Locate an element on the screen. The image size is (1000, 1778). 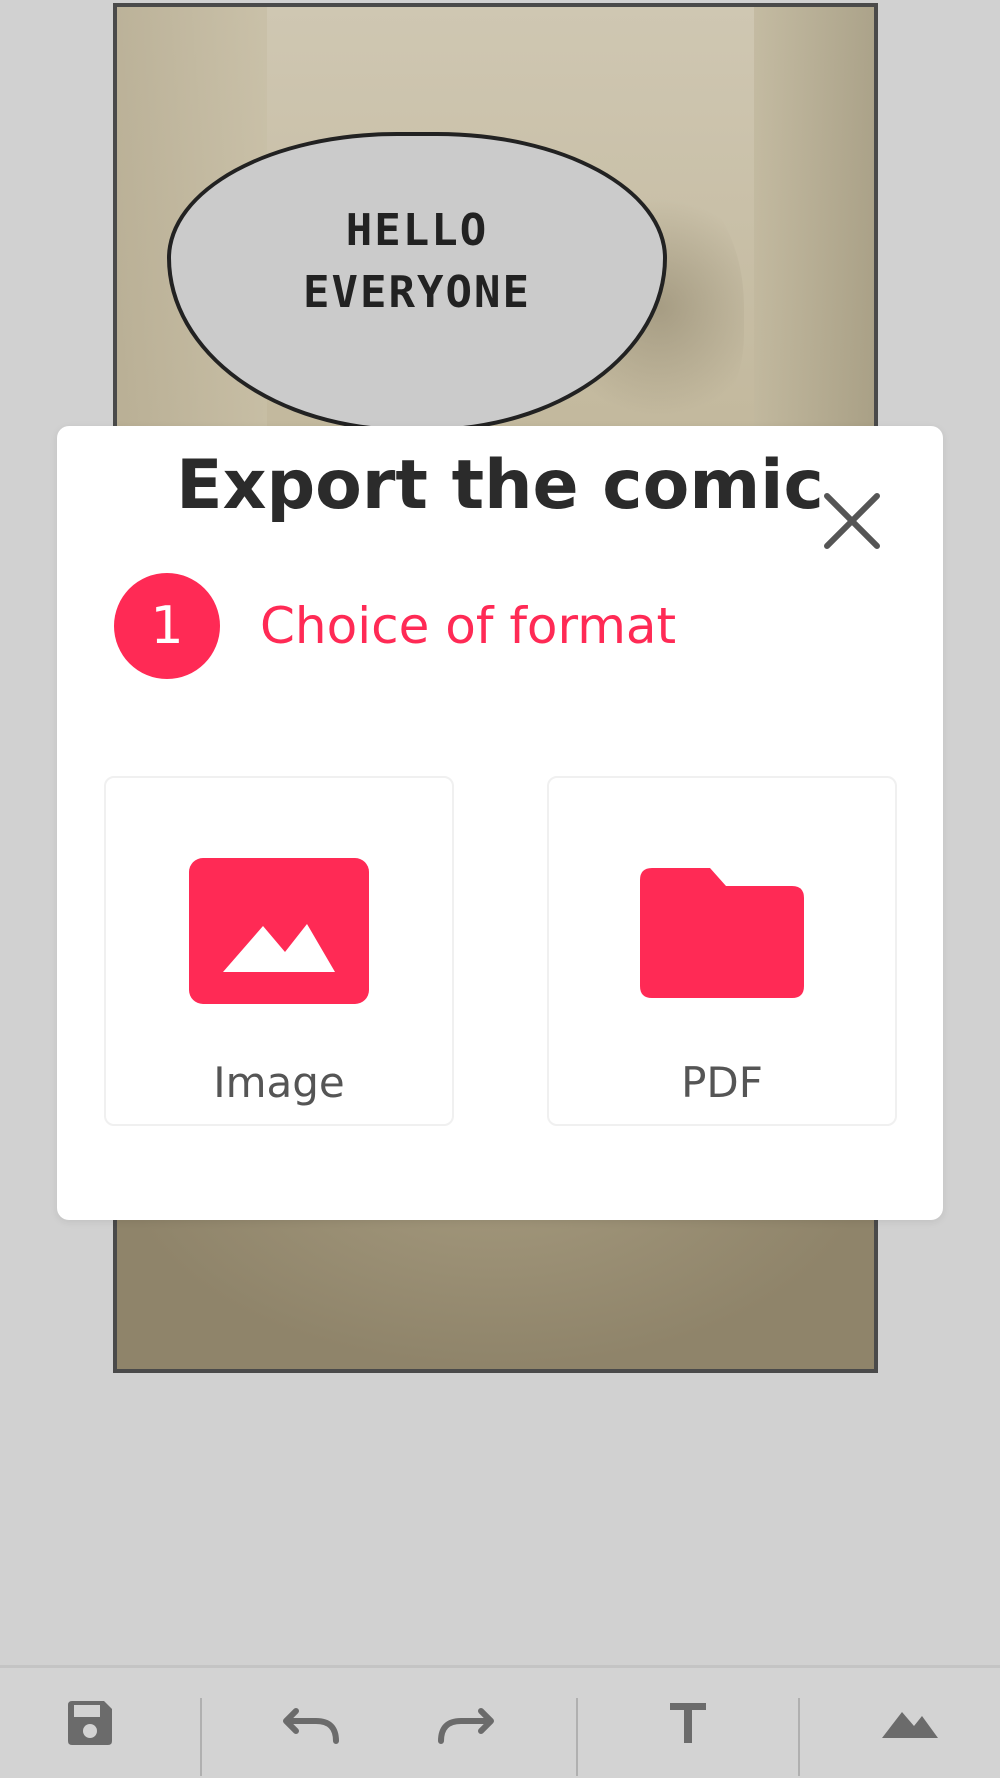
step-number-badge: 1 is located at coordinates (167, 626).